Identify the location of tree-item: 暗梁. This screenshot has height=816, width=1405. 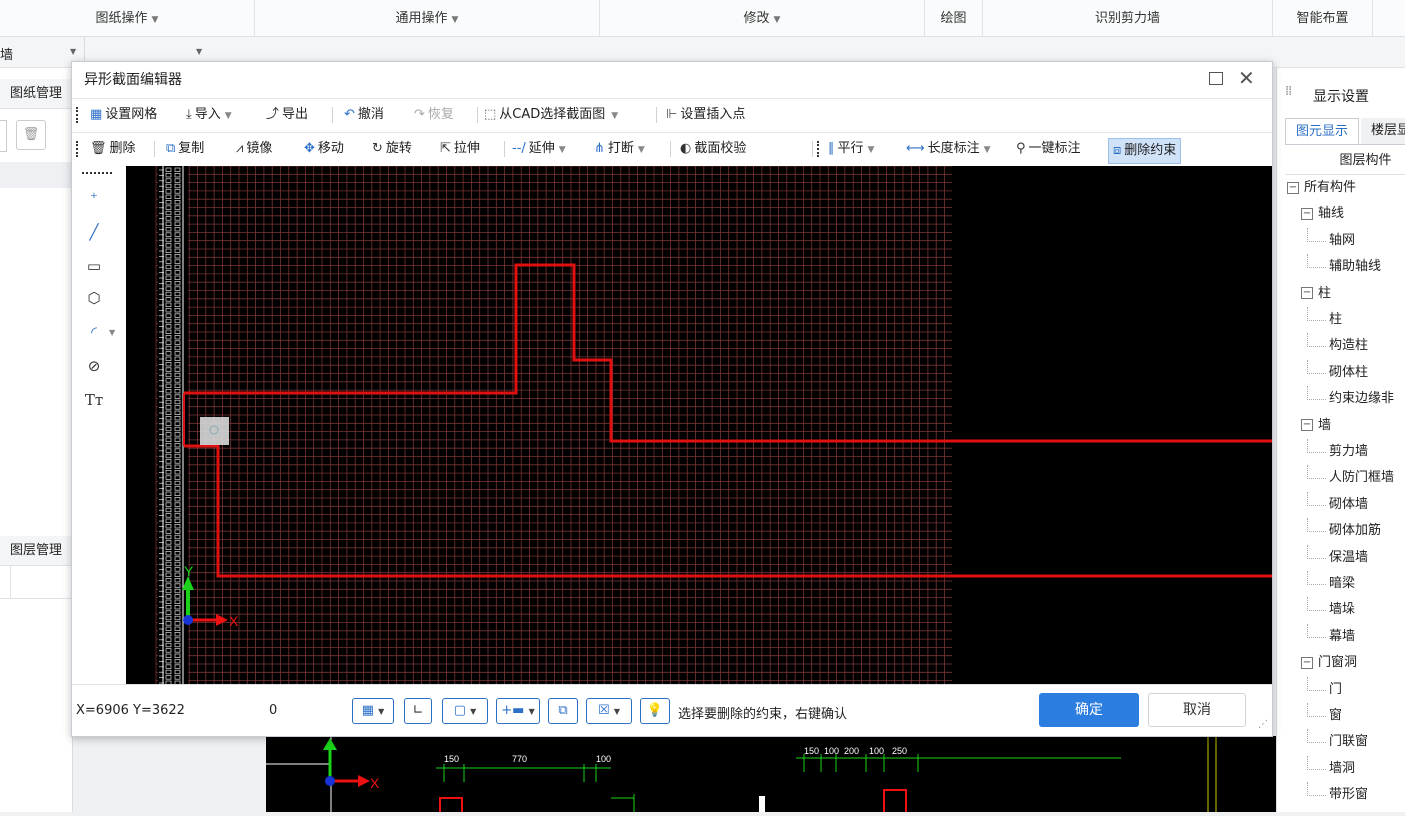
(1345, 584).